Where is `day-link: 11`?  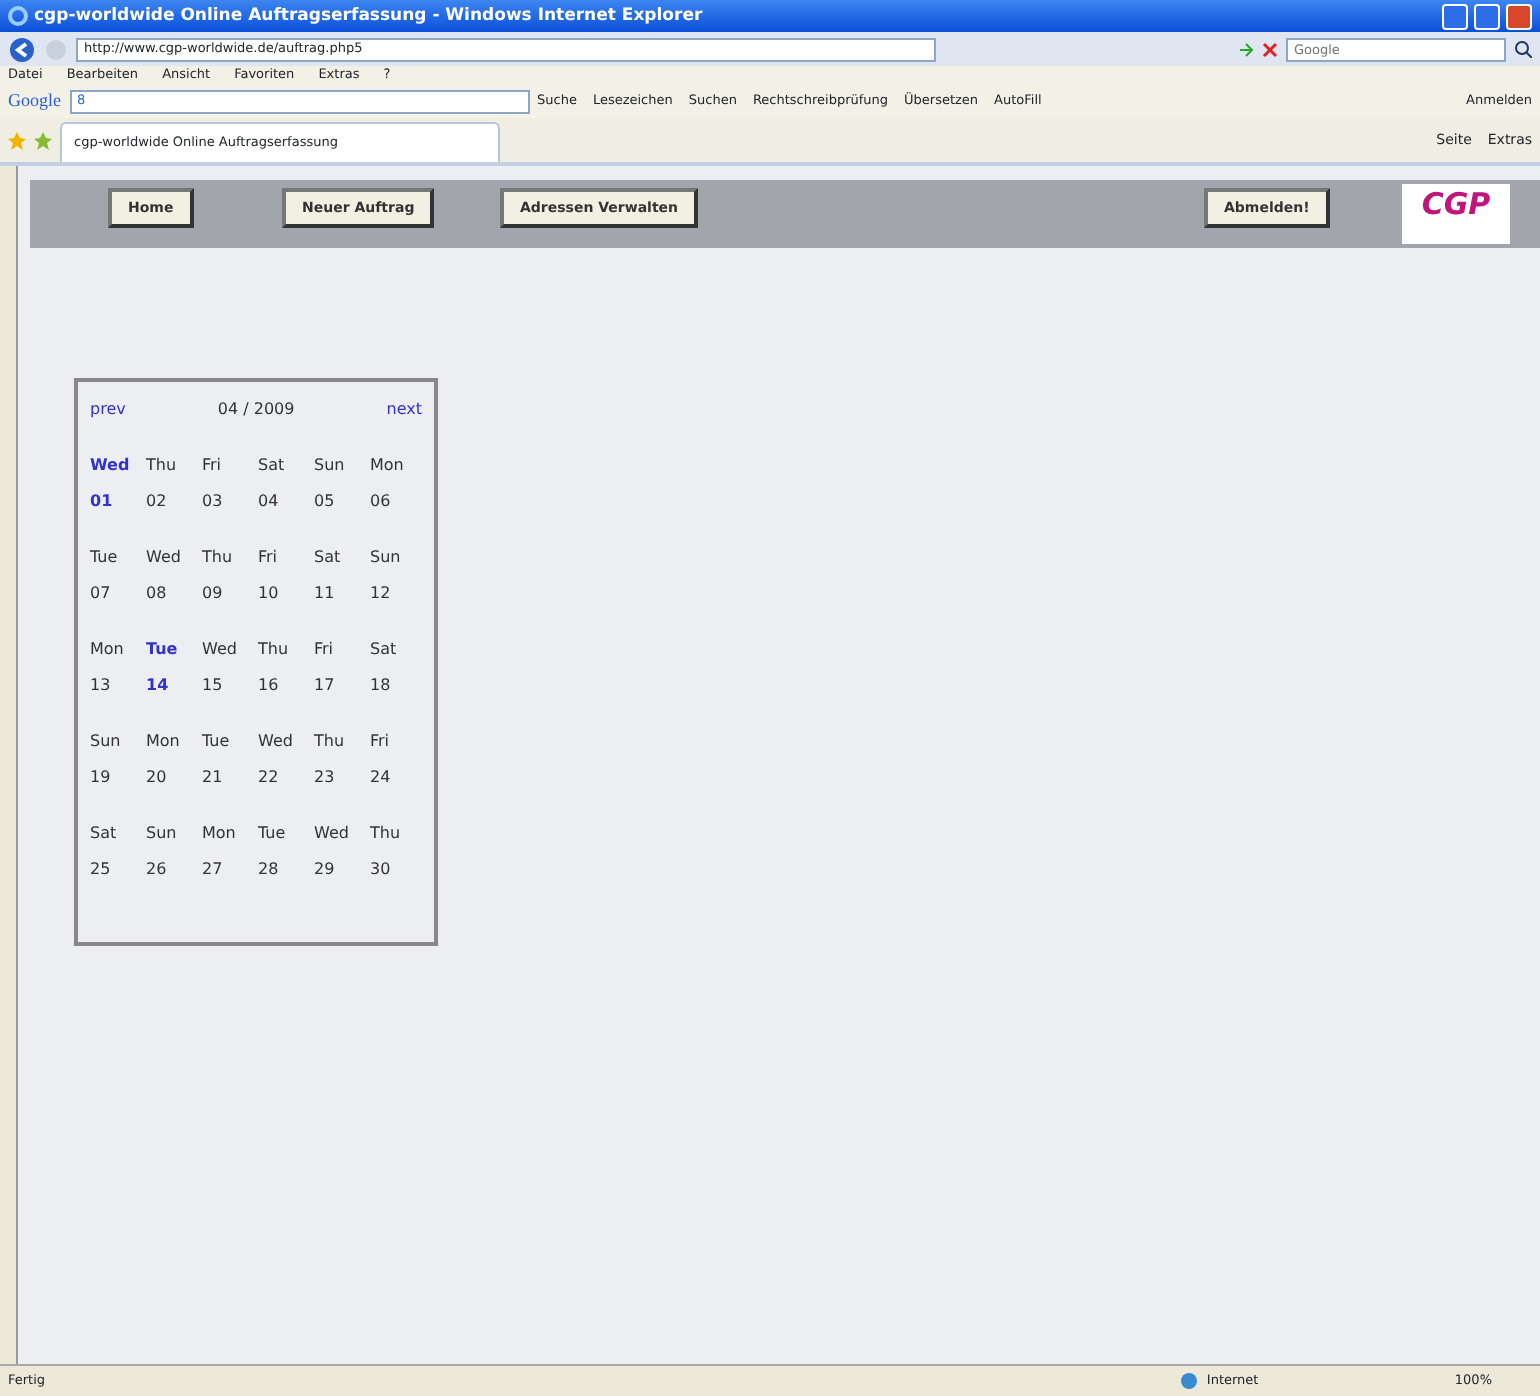 day-link: 11 is located at coordinates (342, 594).